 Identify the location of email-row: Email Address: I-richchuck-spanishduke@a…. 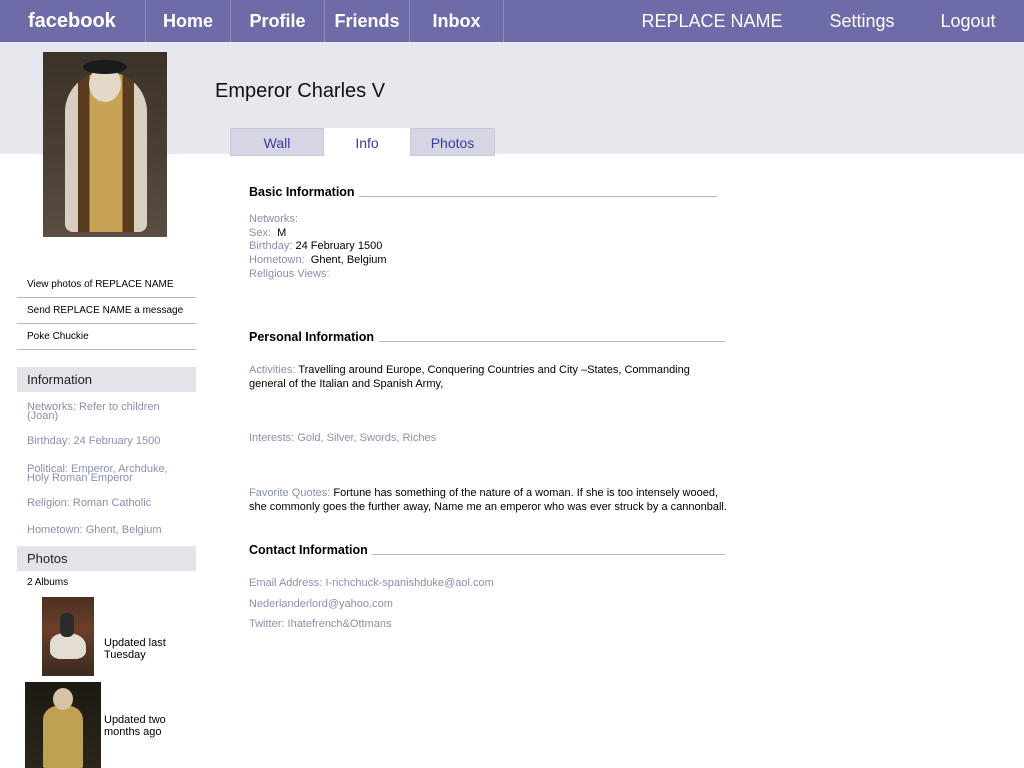
(371, 584).